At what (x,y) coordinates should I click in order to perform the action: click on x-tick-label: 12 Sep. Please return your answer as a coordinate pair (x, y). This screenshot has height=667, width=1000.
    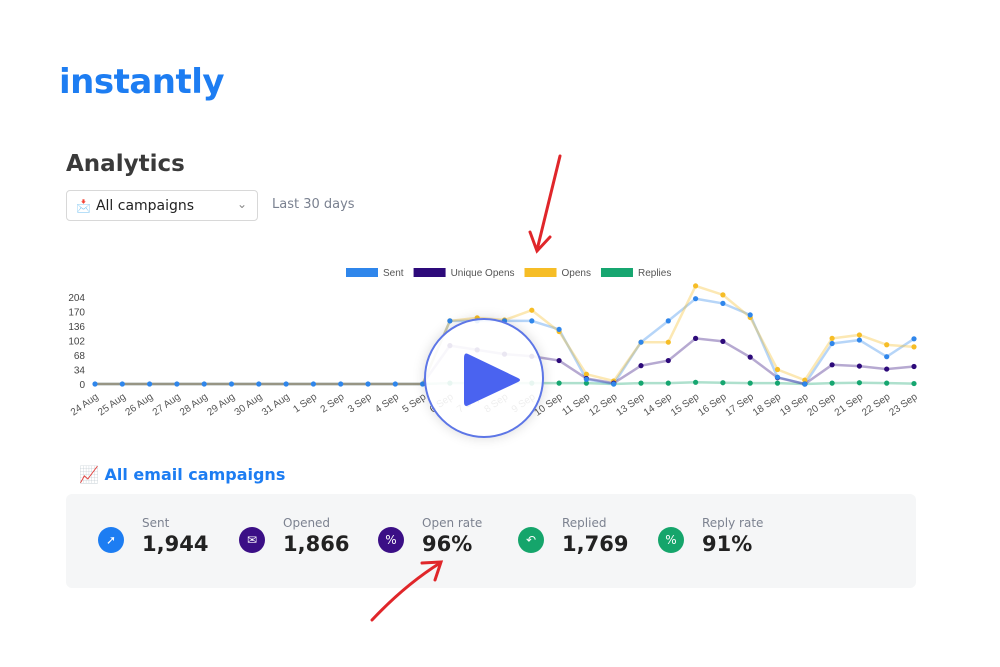
    Looking at the image, I should click on (603, 404).